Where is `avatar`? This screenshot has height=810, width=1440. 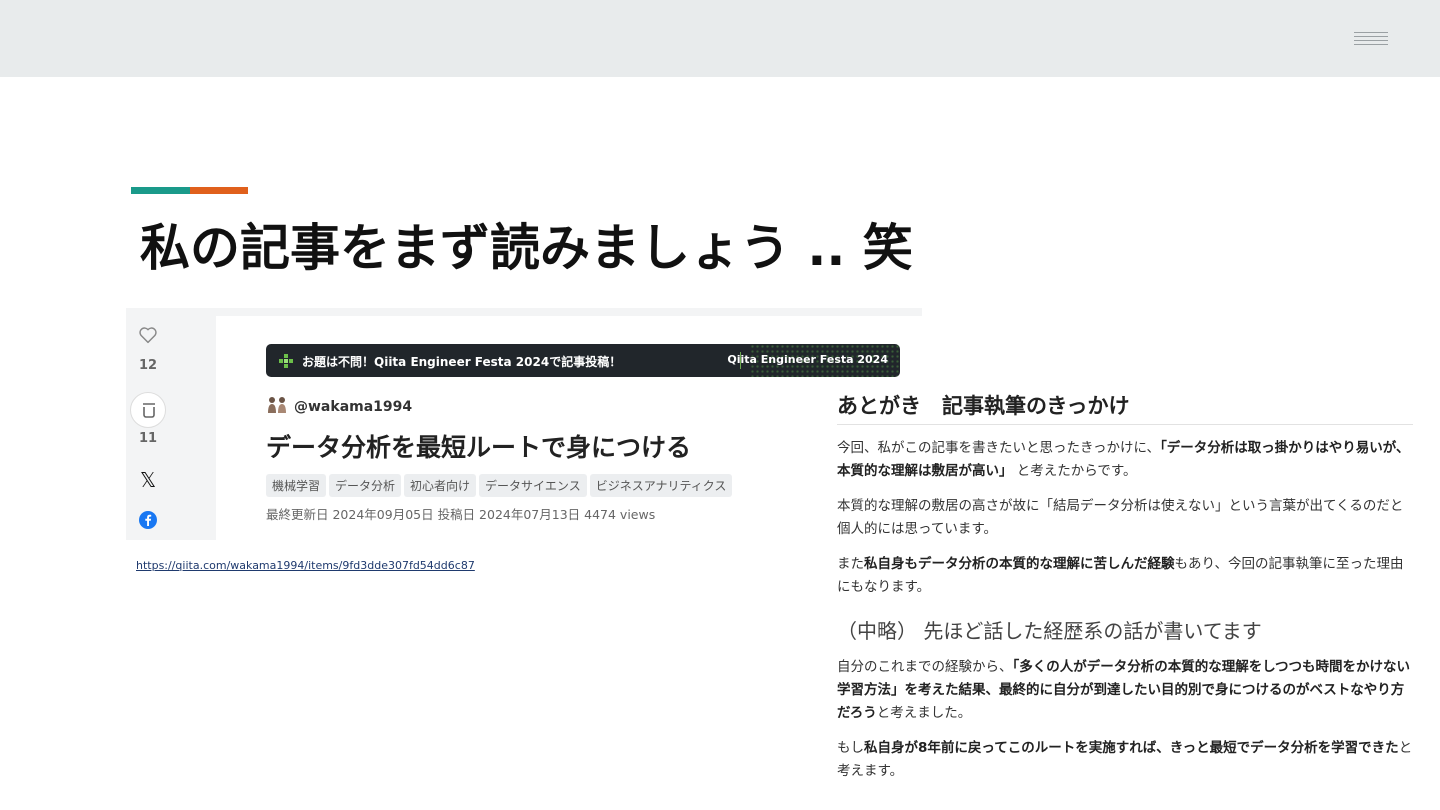 avatar is located at coordinates (277, 405).